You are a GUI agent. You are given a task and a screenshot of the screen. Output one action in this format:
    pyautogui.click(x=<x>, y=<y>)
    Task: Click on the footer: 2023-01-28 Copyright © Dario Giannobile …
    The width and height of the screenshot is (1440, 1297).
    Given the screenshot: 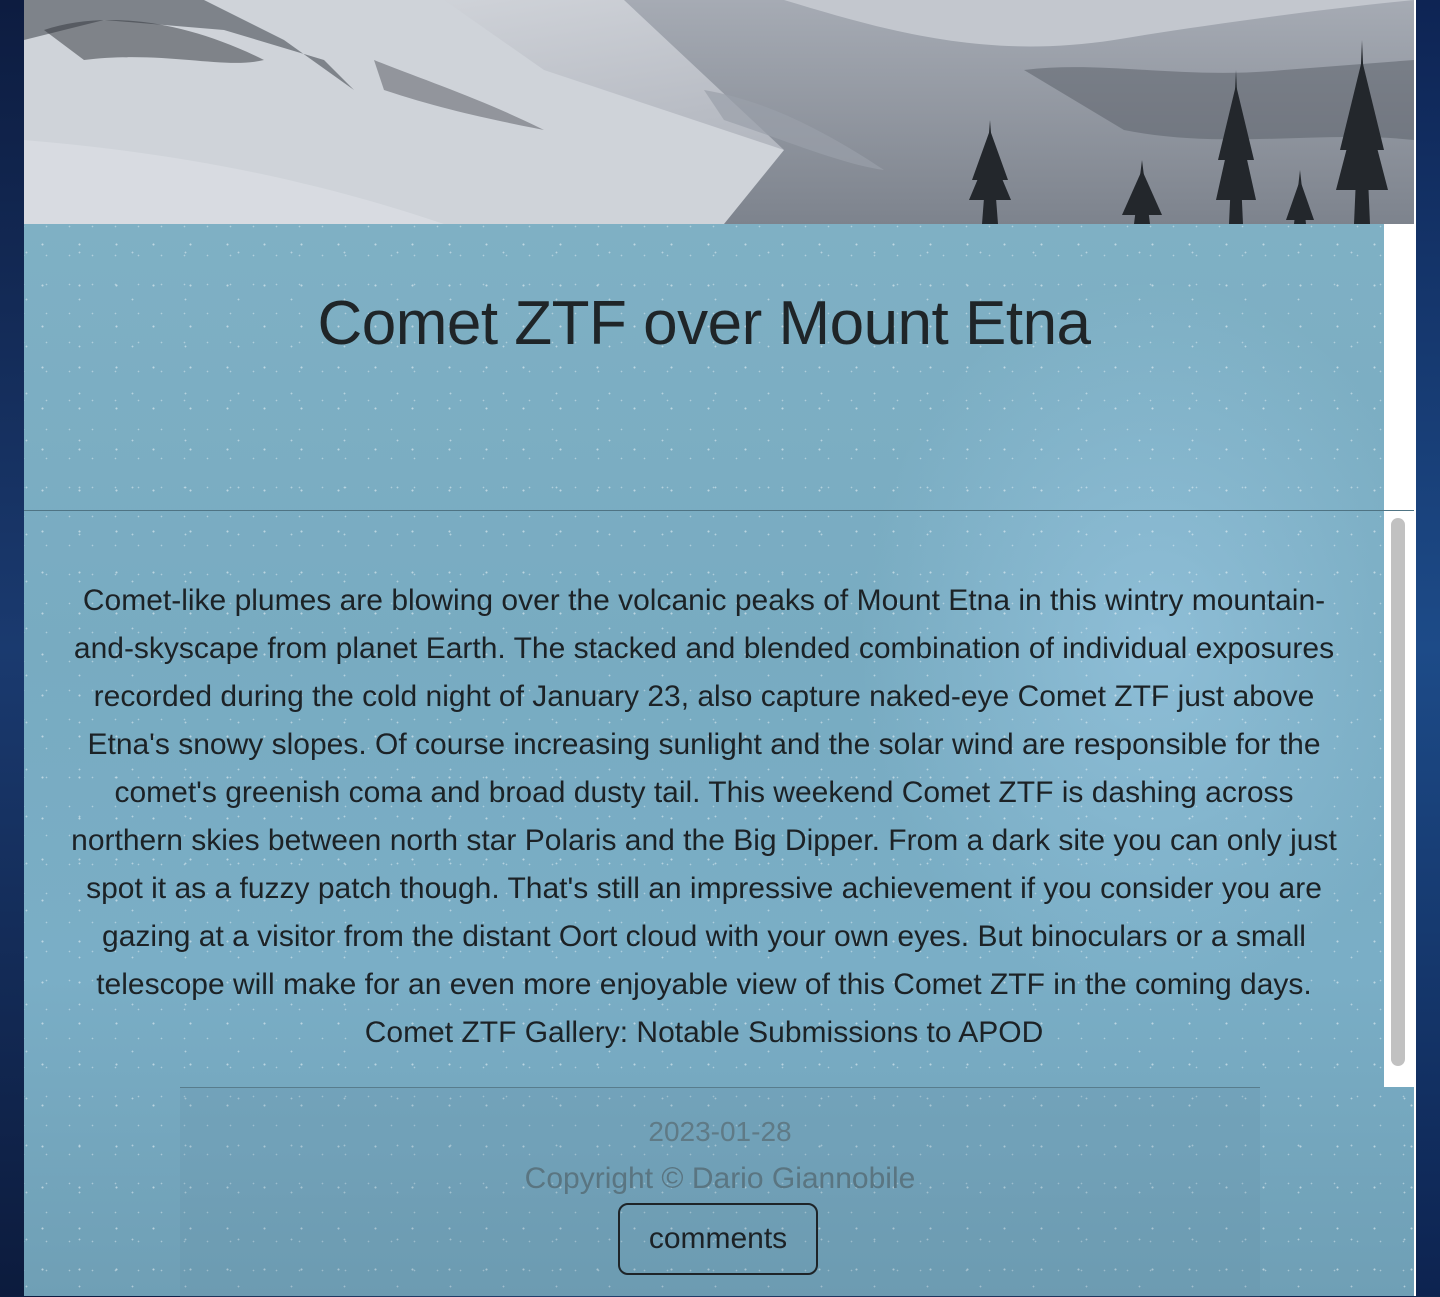 What is the action you would take?
    pyautogui.click(x=720, y=1192)
    